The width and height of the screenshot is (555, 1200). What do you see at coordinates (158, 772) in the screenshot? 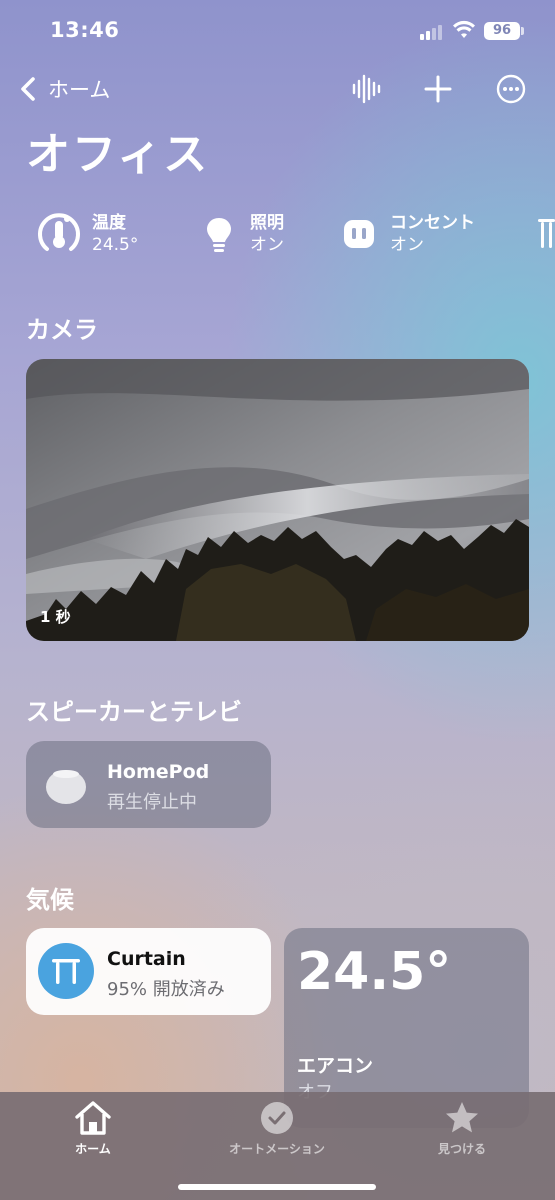
I see `homepod-name: HomePod` at bounding box center [158, 772].